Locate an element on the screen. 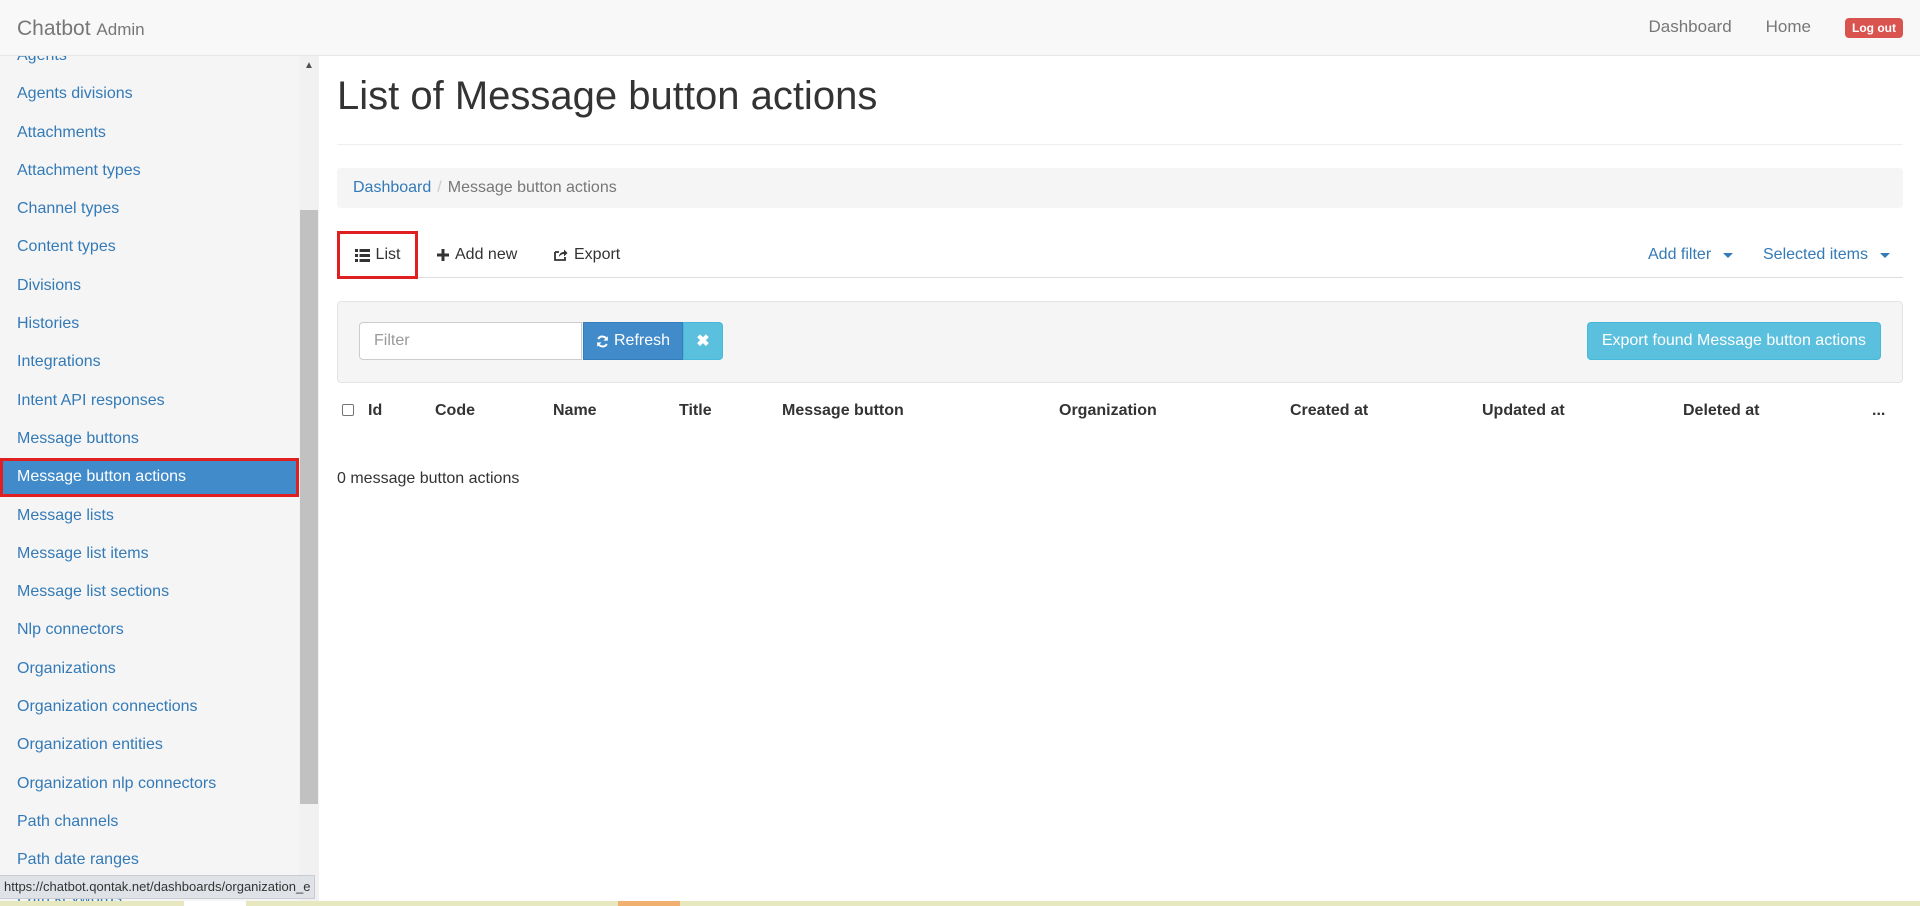 The width and height of the screenshot is (1920, 906). breadcrumb: Dashboard / Message button actions is located at coordinates (1120, 188).